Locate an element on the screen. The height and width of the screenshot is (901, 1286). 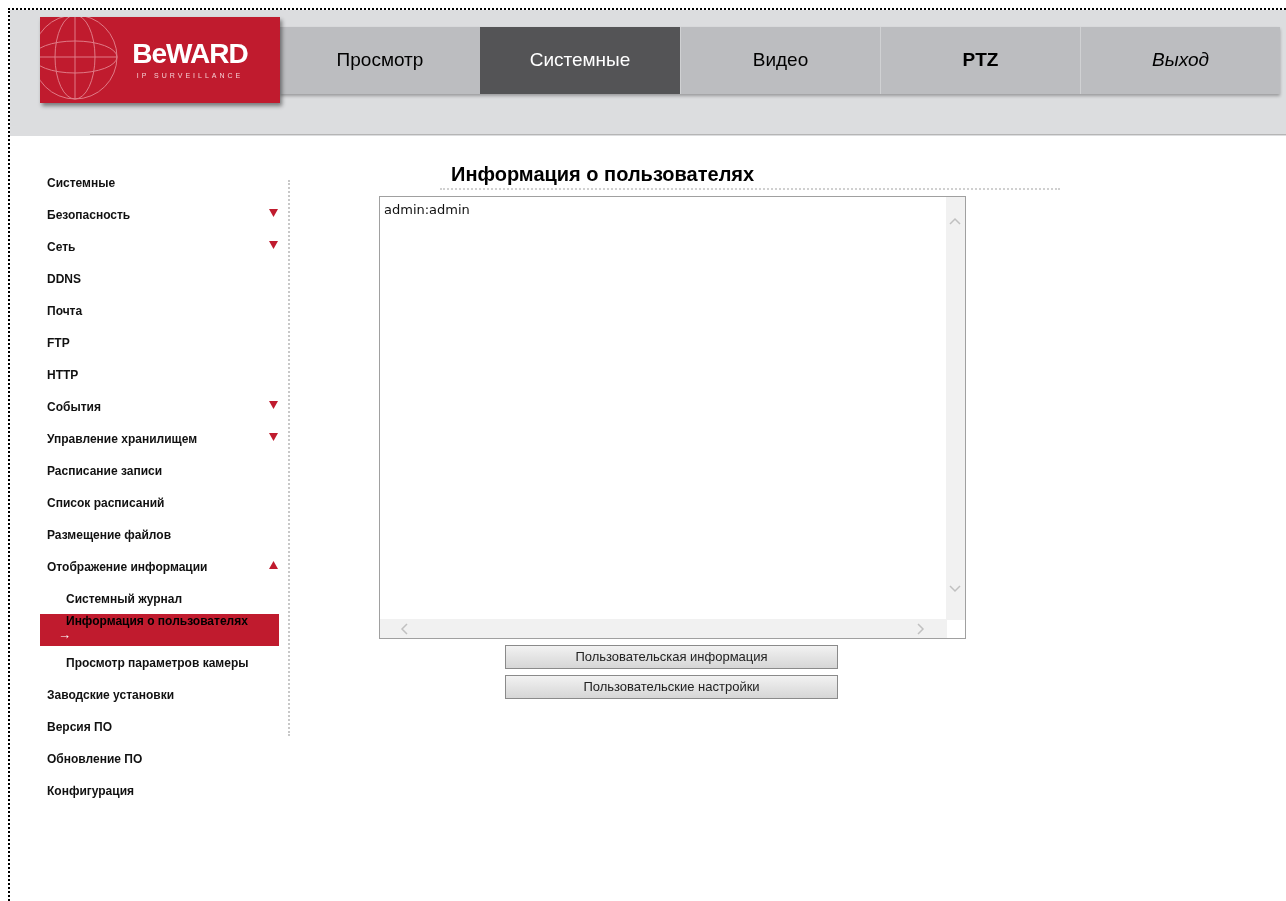
nav-tab: Просмотр is located at coordinates (380, 60).